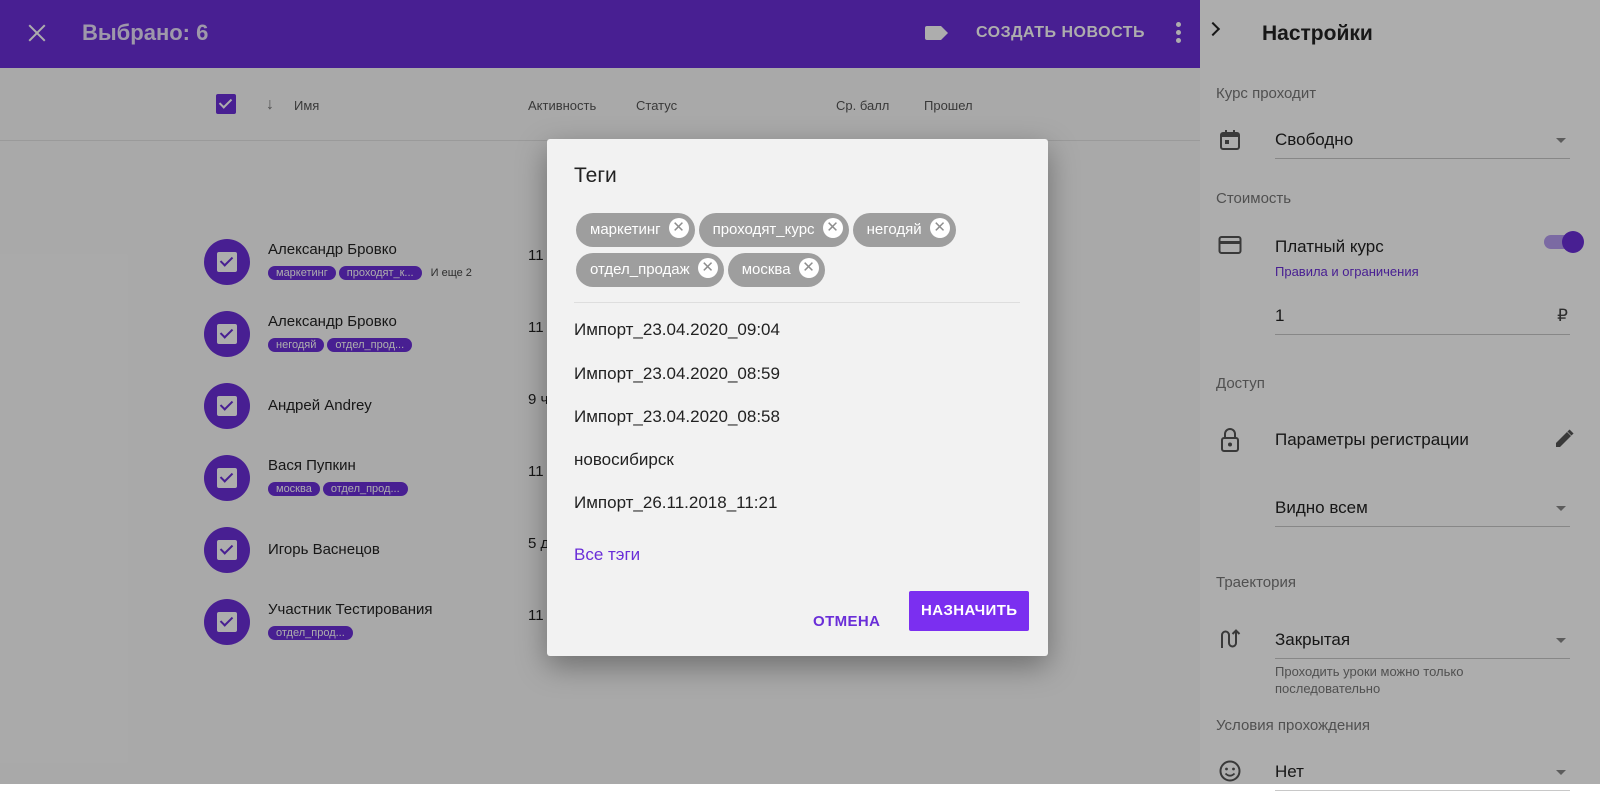 The width and height of the screenshot is (1600, 791). I want to click on cancel-button: ОТМЕНА, so click(846, 621).